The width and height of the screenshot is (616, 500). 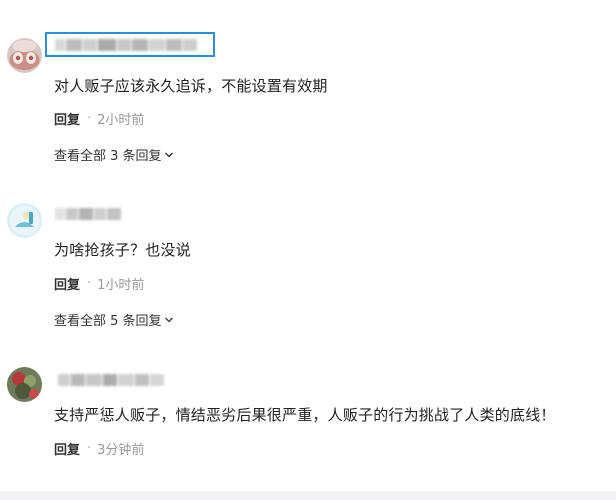 I want to click on comment-meta: 回复 · 3分钟前, so click(x=99, y=448).